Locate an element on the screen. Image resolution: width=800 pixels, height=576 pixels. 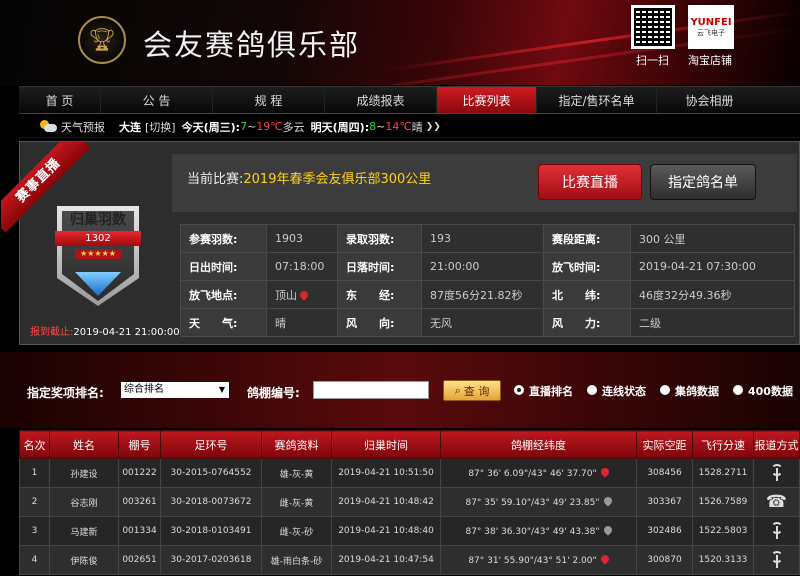
club-logo: 🏆︎ is located at coordinates (102, 40).